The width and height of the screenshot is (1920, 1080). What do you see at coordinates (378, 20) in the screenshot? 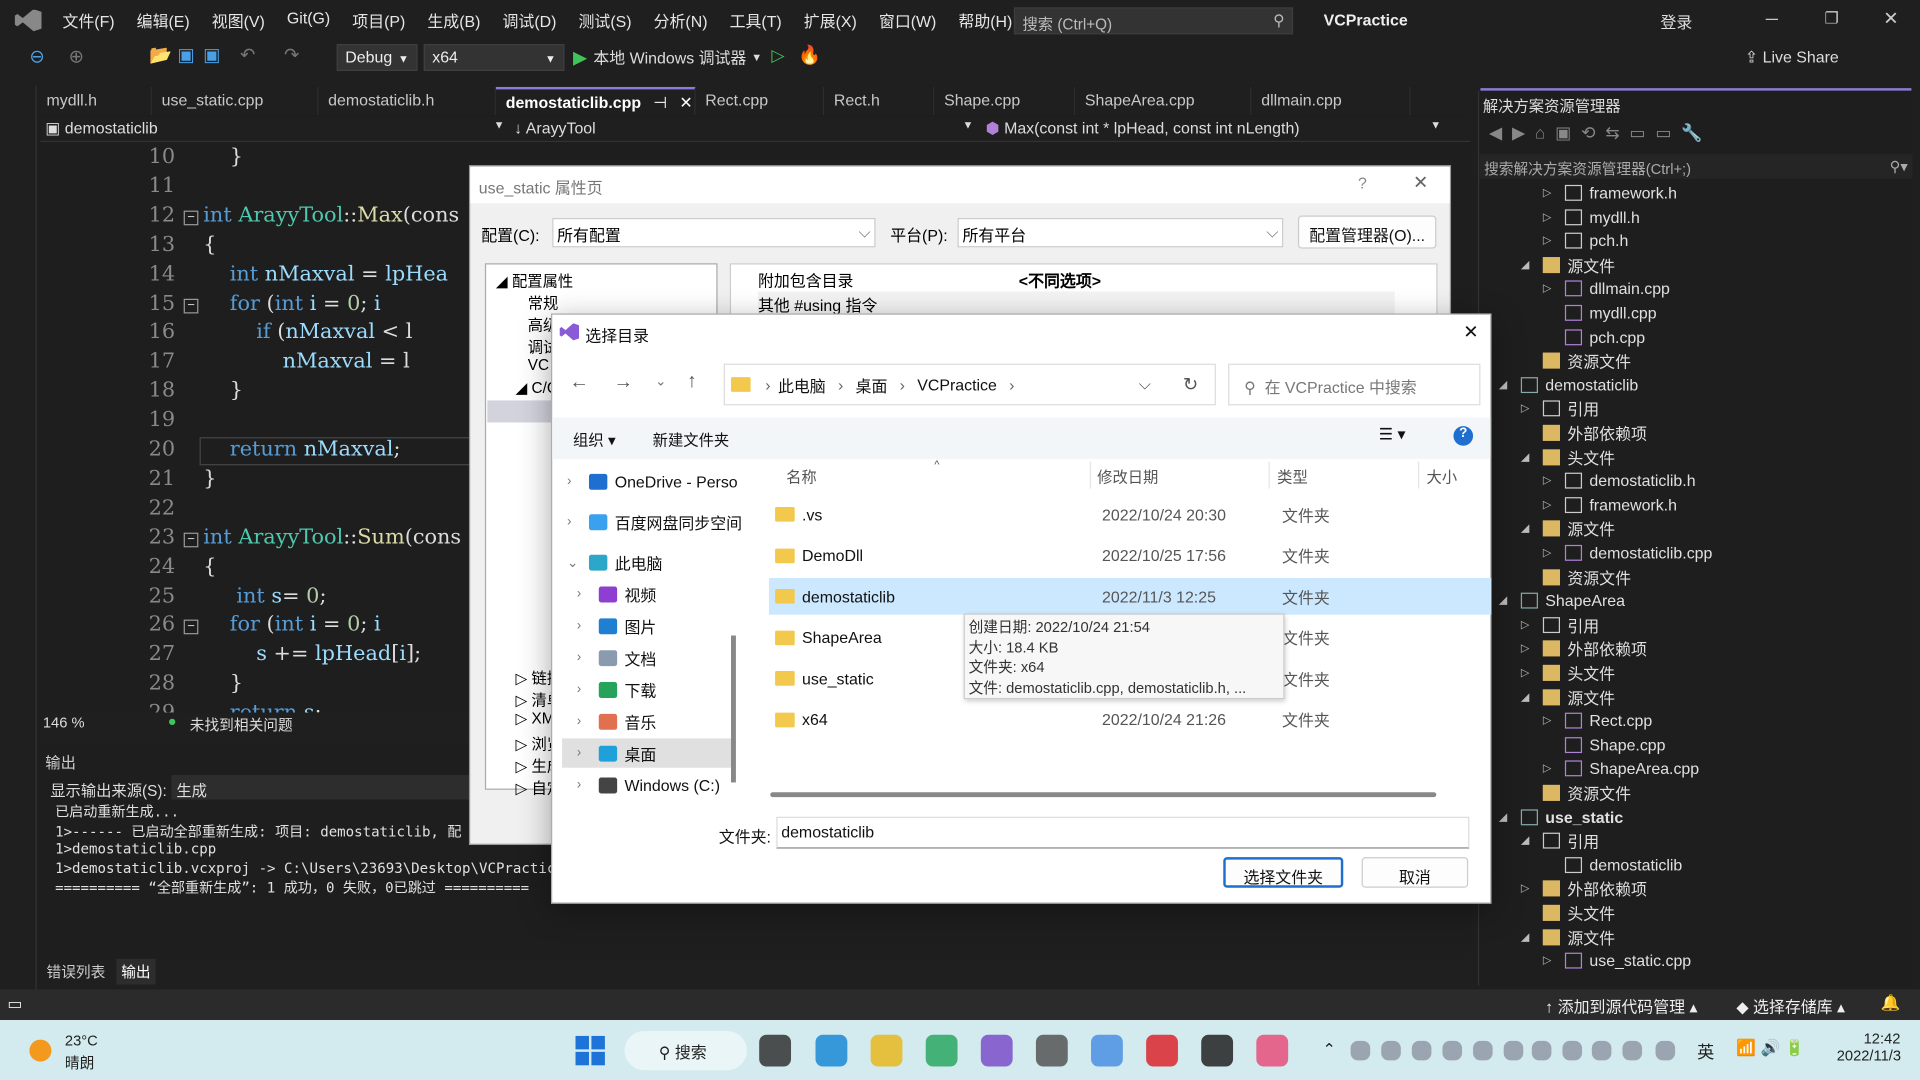
I see `menu-item: 项目(P)` at bounding box center [378, 20].